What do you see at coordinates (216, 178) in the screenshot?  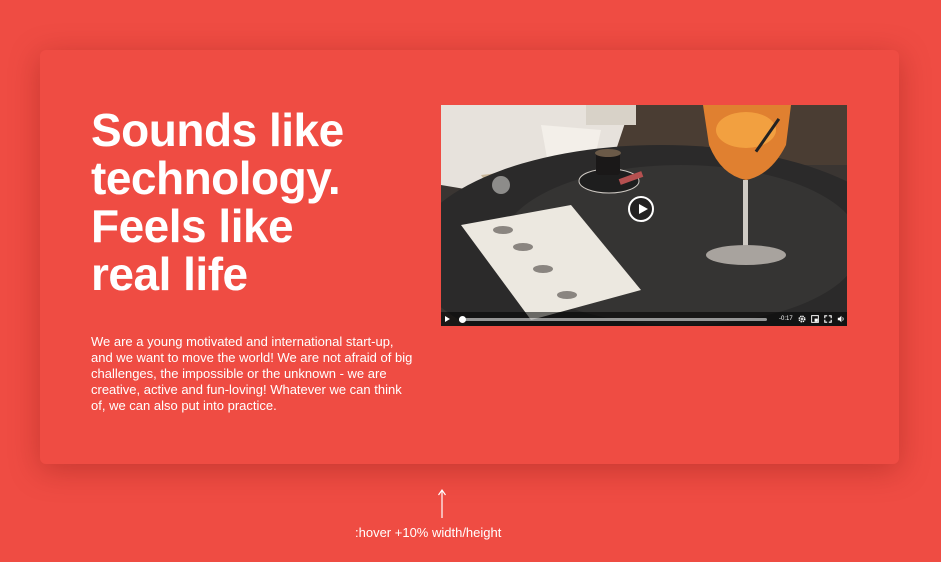 I see `headline-line: technology.` at bounding box center [216, 178].